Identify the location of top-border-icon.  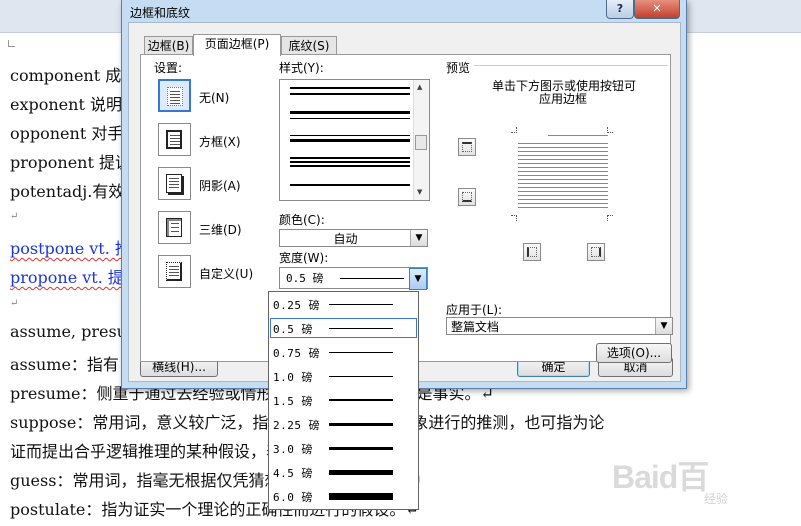
(467, 147).